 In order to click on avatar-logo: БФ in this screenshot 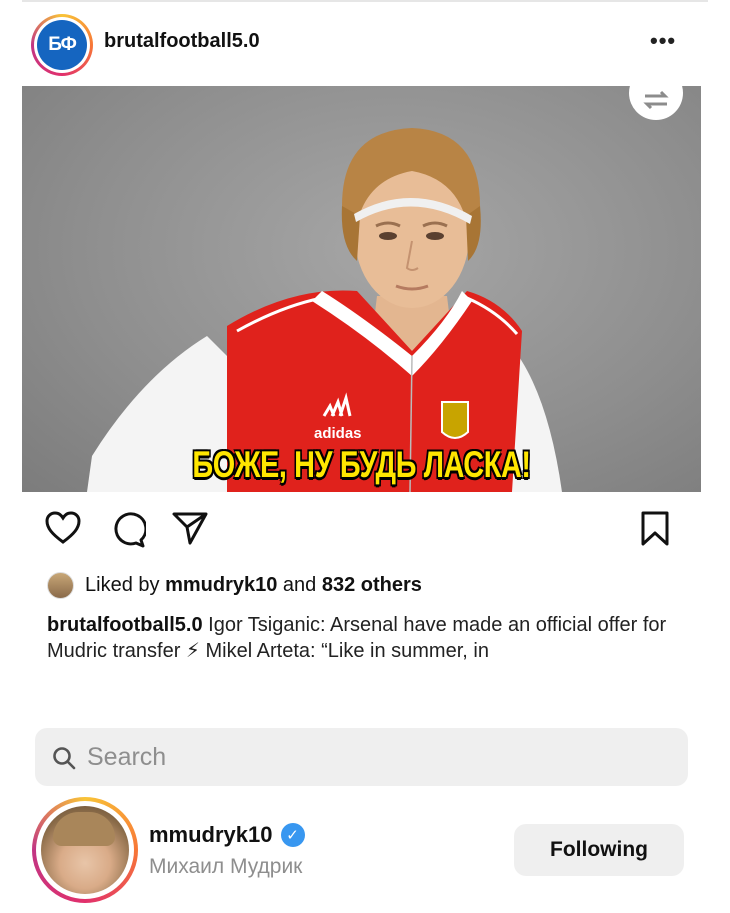, I will do `click(62, 45)`.